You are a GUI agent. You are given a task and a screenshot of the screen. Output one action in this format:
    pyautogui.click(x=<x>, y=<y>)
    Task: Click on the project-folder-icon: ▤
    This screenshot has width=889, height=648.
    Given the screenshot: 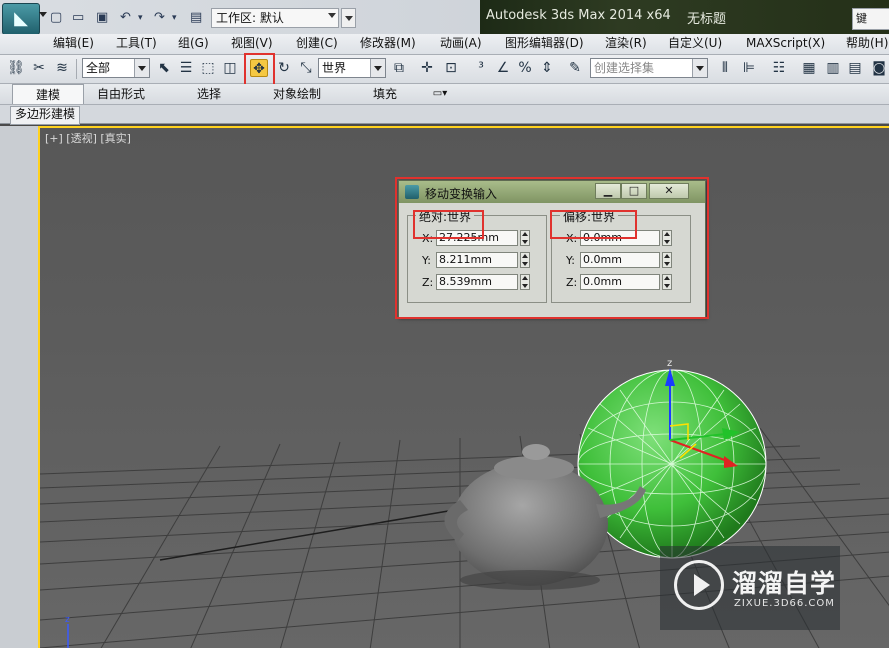 What is the action you would take?
    pyautogui.click(x=196, y=18)
    